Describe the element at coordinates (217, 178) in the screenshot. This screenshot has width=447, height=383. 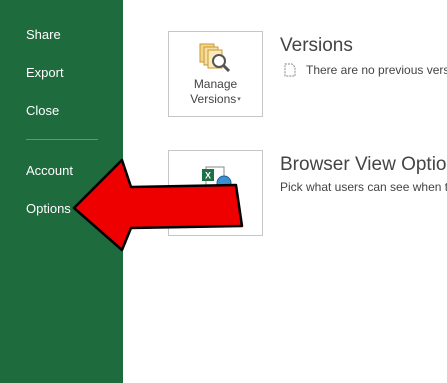
I see `excel-browser-view-icon: X` at that location.